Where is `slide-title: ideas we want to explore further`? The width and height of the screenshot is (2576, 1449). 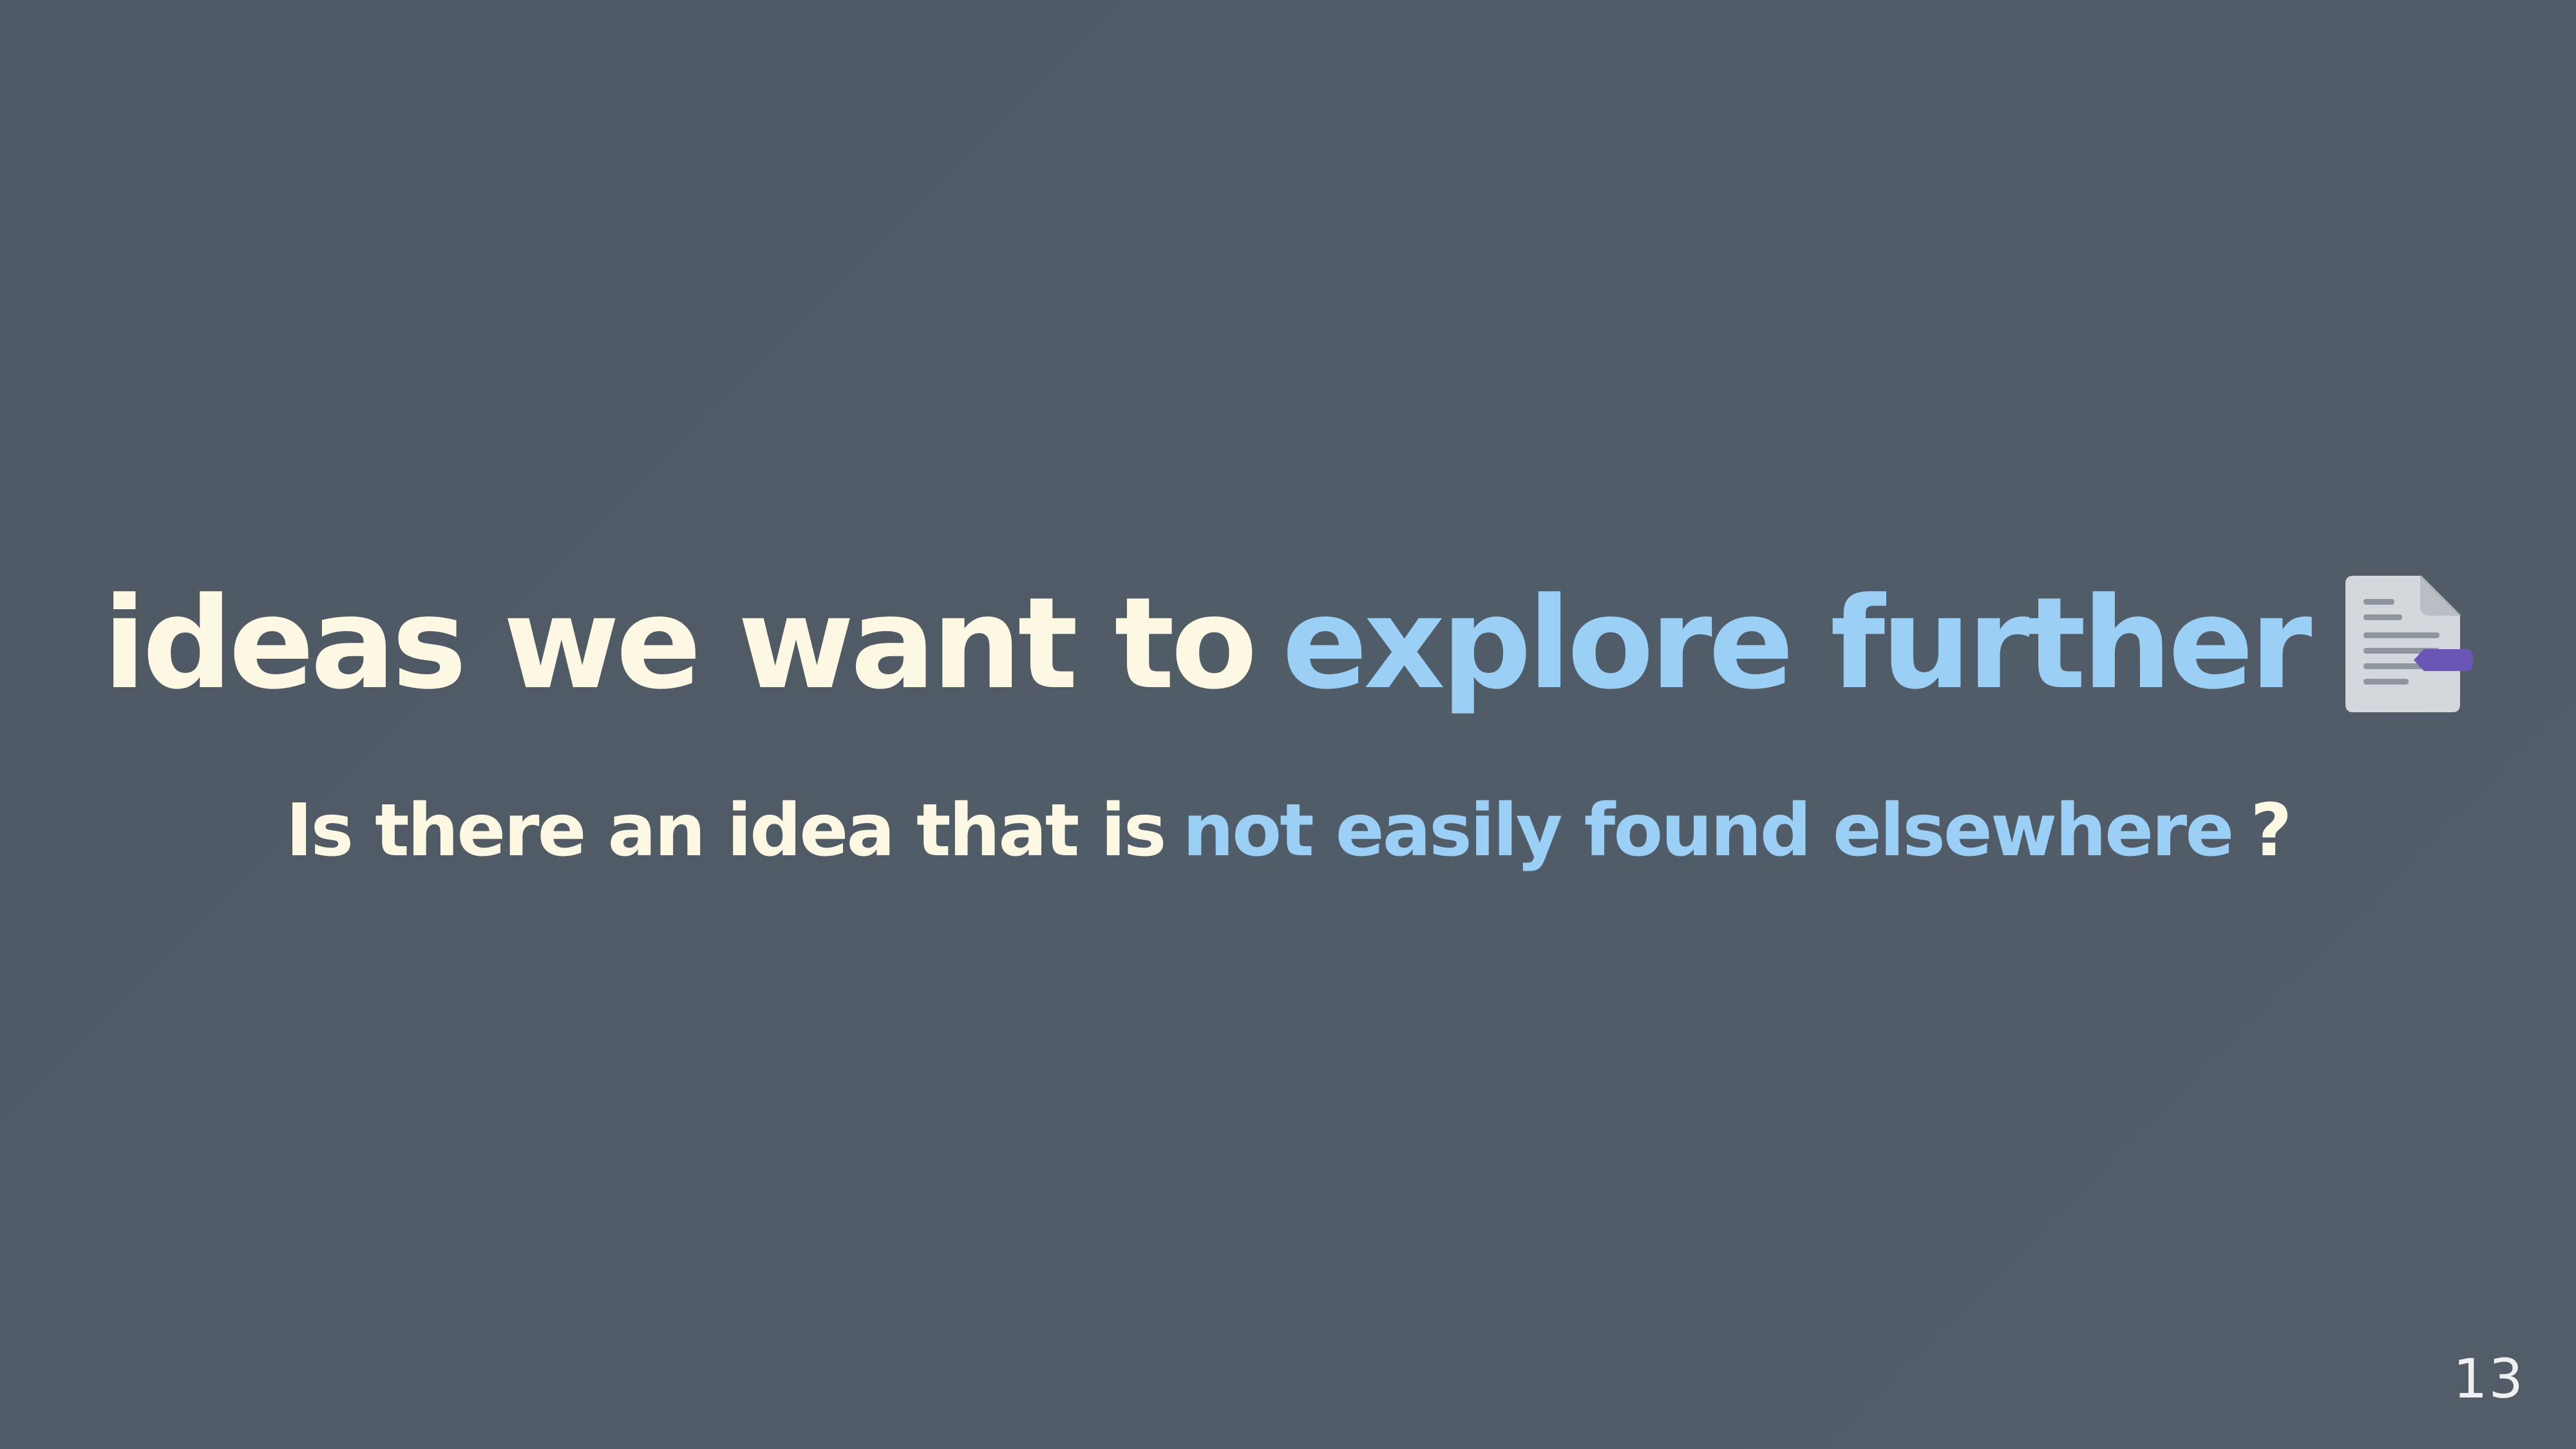 slide-title: ideas we want to explore further is located at coordinates (1288, 644).